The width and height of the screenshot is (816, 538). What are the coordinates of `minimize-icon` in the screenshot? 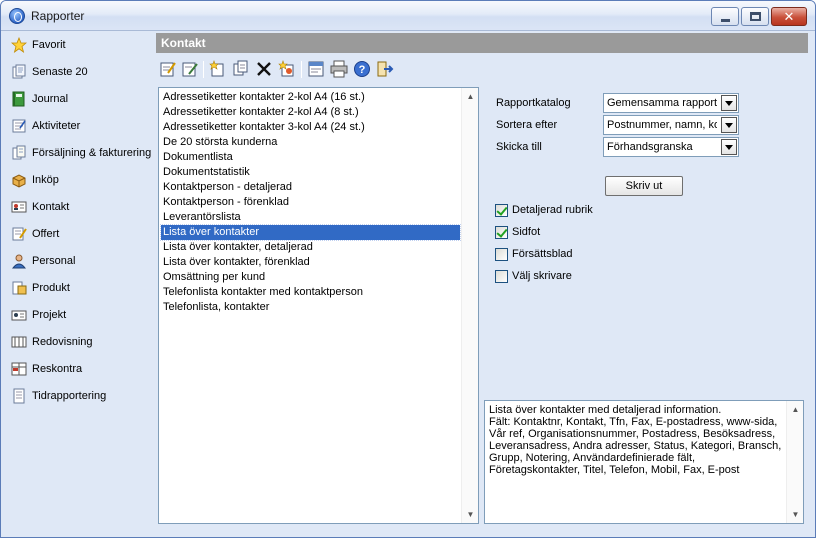 It's located at (725, 20).